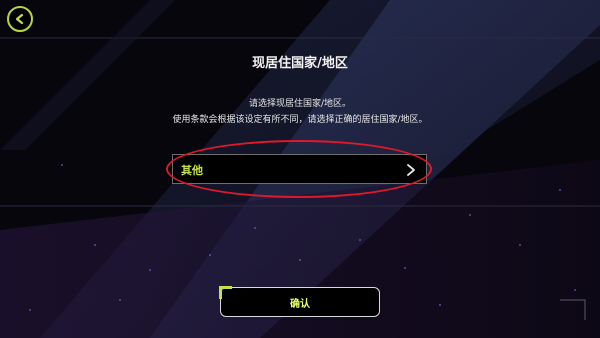 This screenshot has width=600, height=338. Describe the element at coordinates (299, 169) in the screenshot. I see `highlight-ring-annotation` at that location.